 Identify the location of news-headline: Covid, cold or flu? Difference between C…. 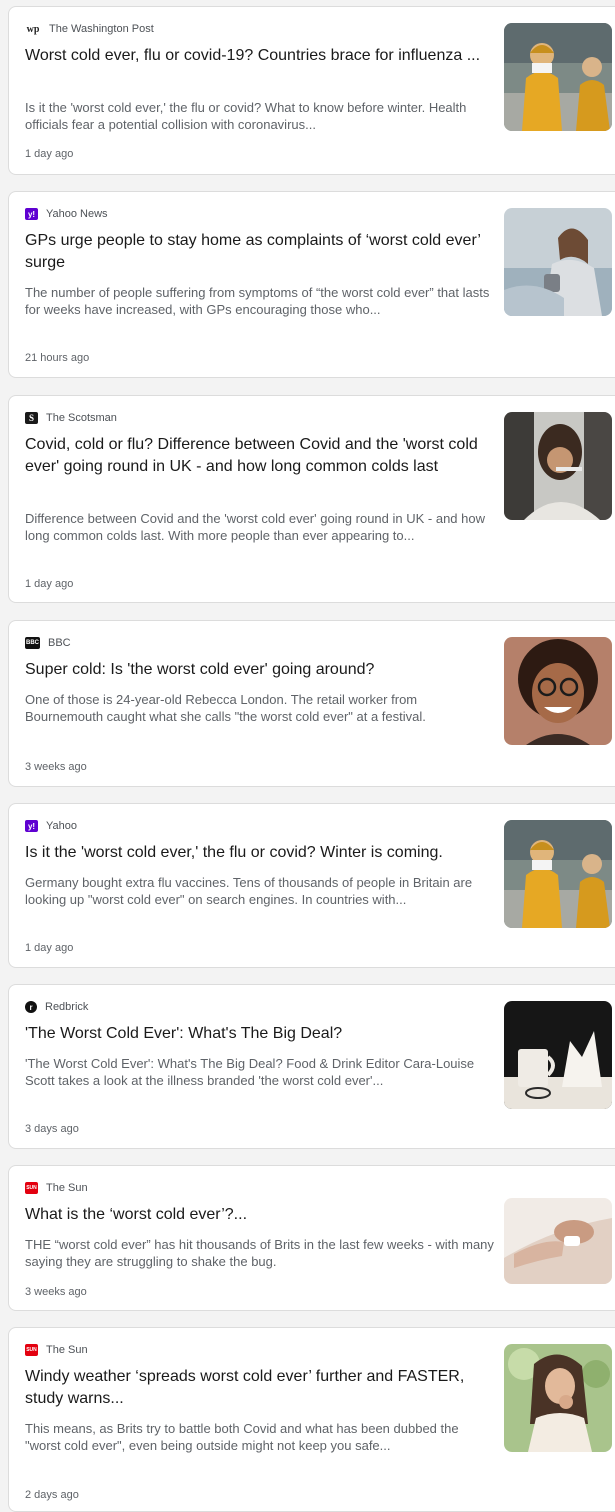
(257, 456).